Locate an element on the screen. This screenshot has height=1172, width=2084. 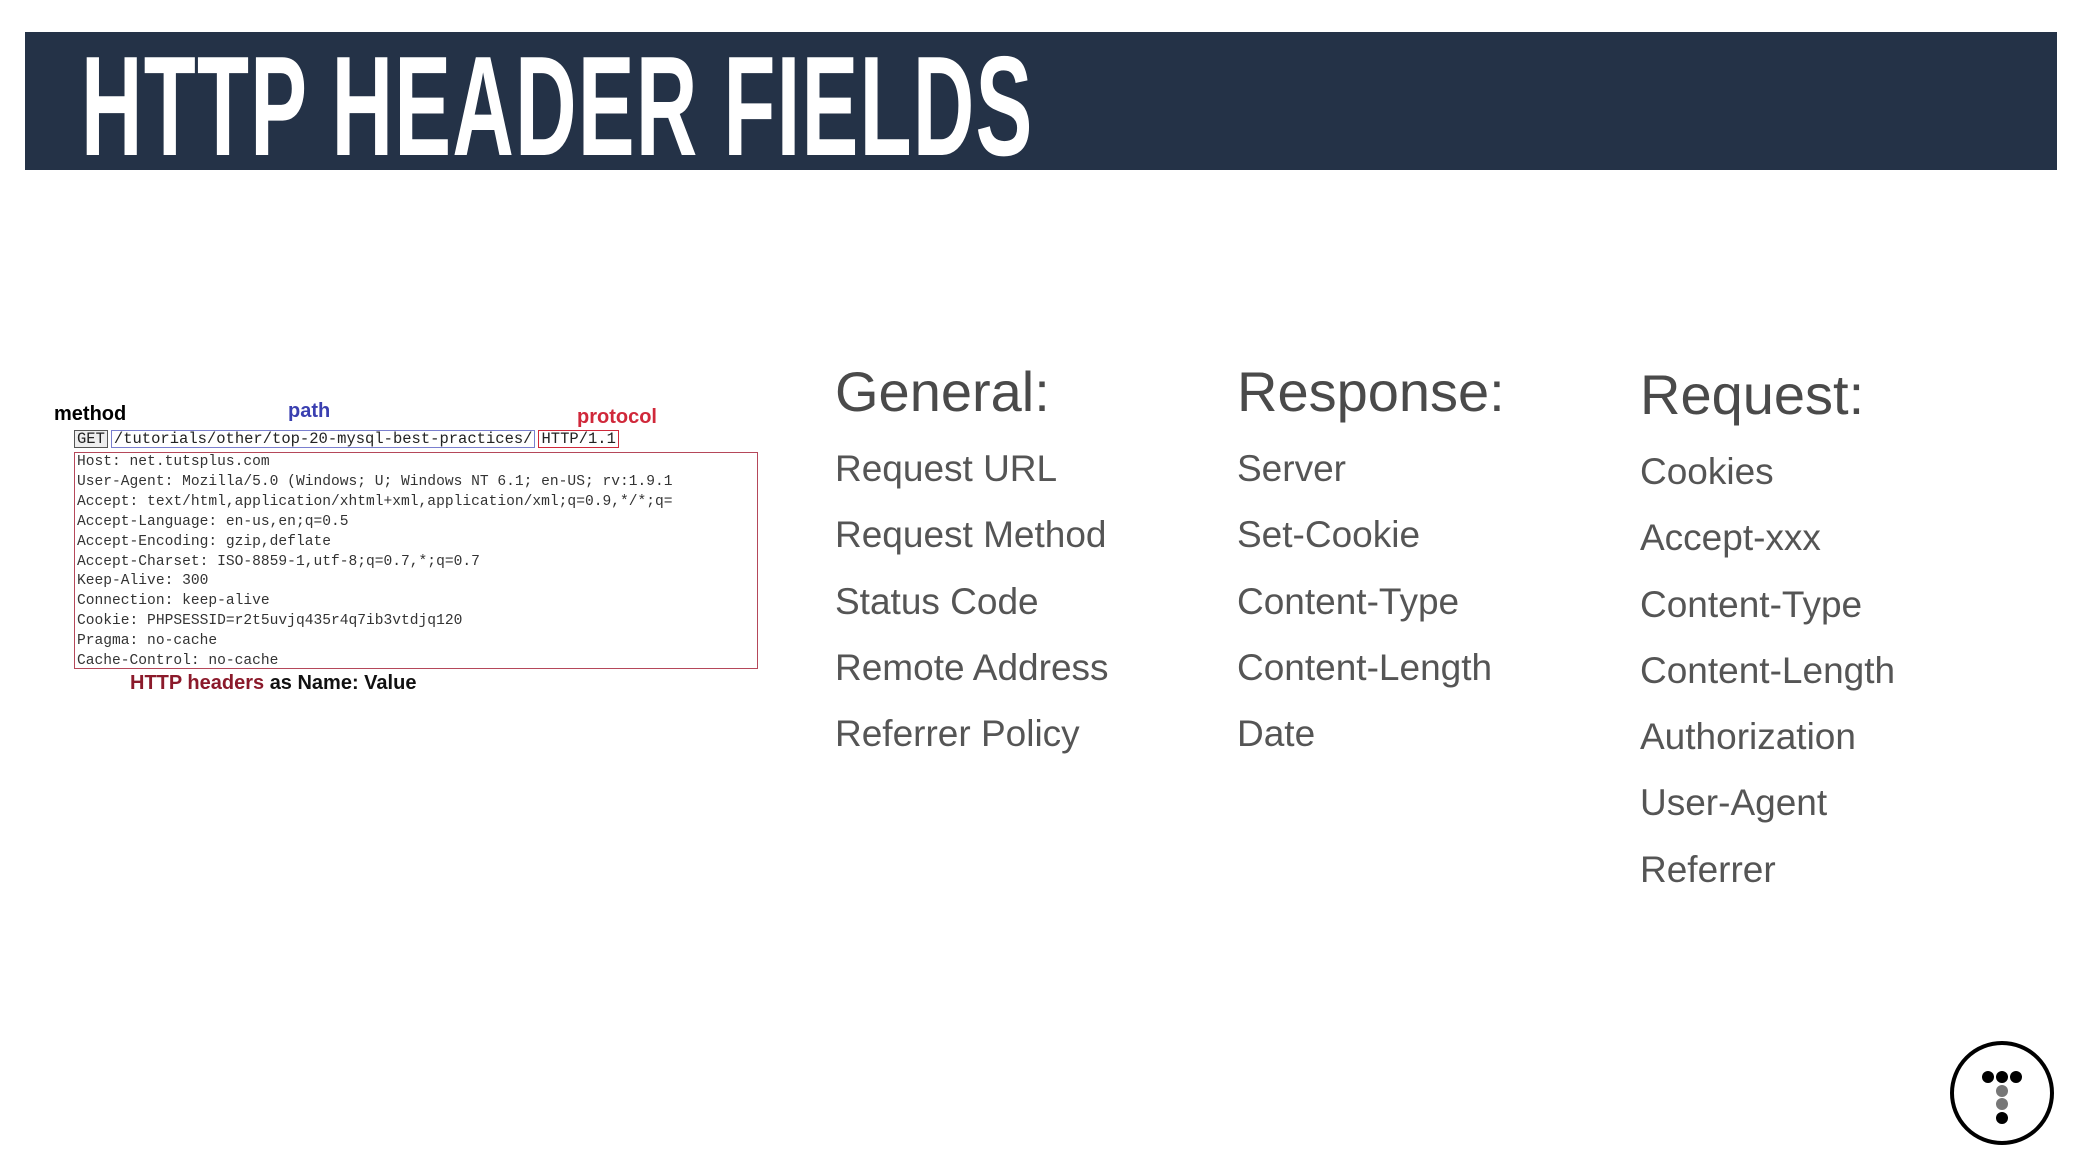
field-item: Remote Address is located at coordinates (972, 667).